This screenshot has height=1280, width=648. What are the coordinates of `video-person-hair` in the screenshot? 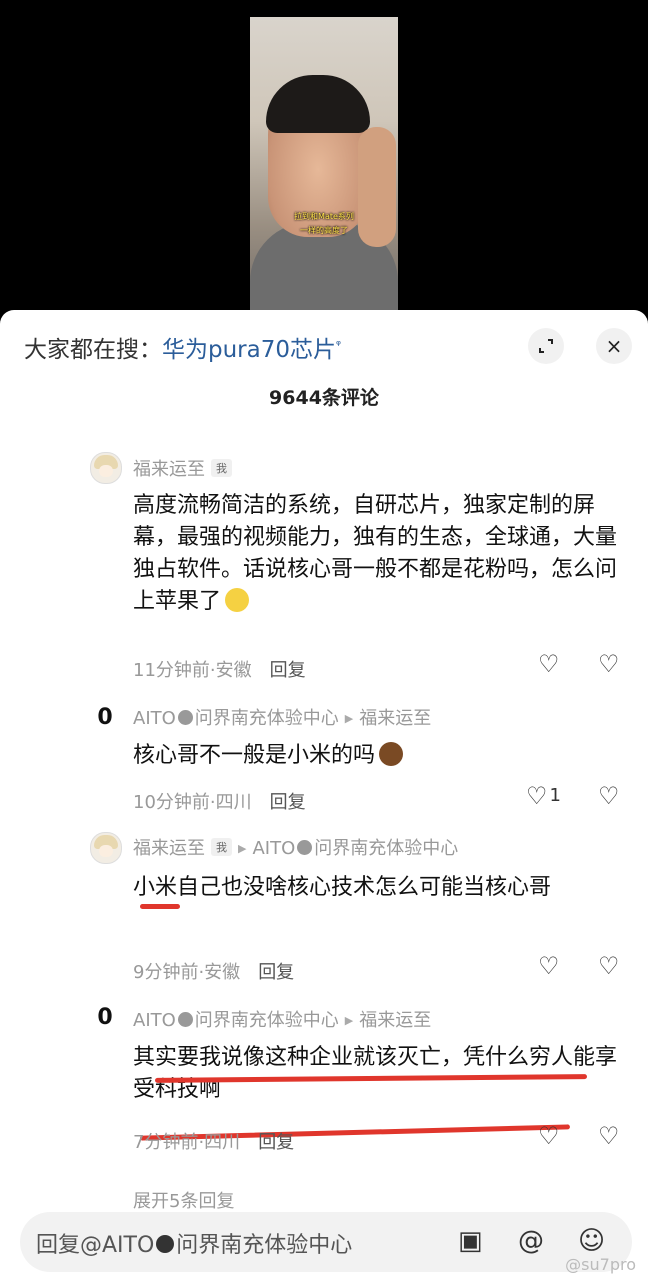 It's located at (318, 104).